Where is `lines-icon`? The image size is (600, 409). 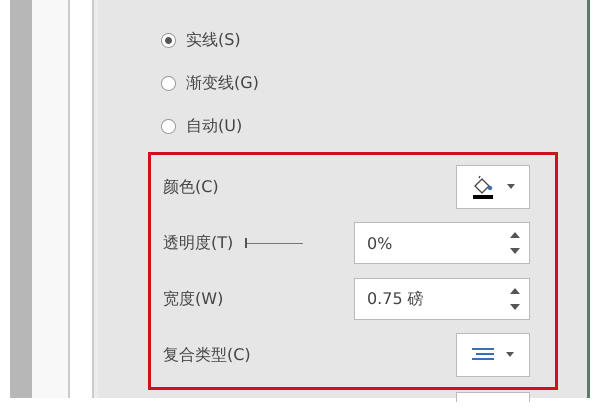 lines-icon is located at coordinates (483, 355).